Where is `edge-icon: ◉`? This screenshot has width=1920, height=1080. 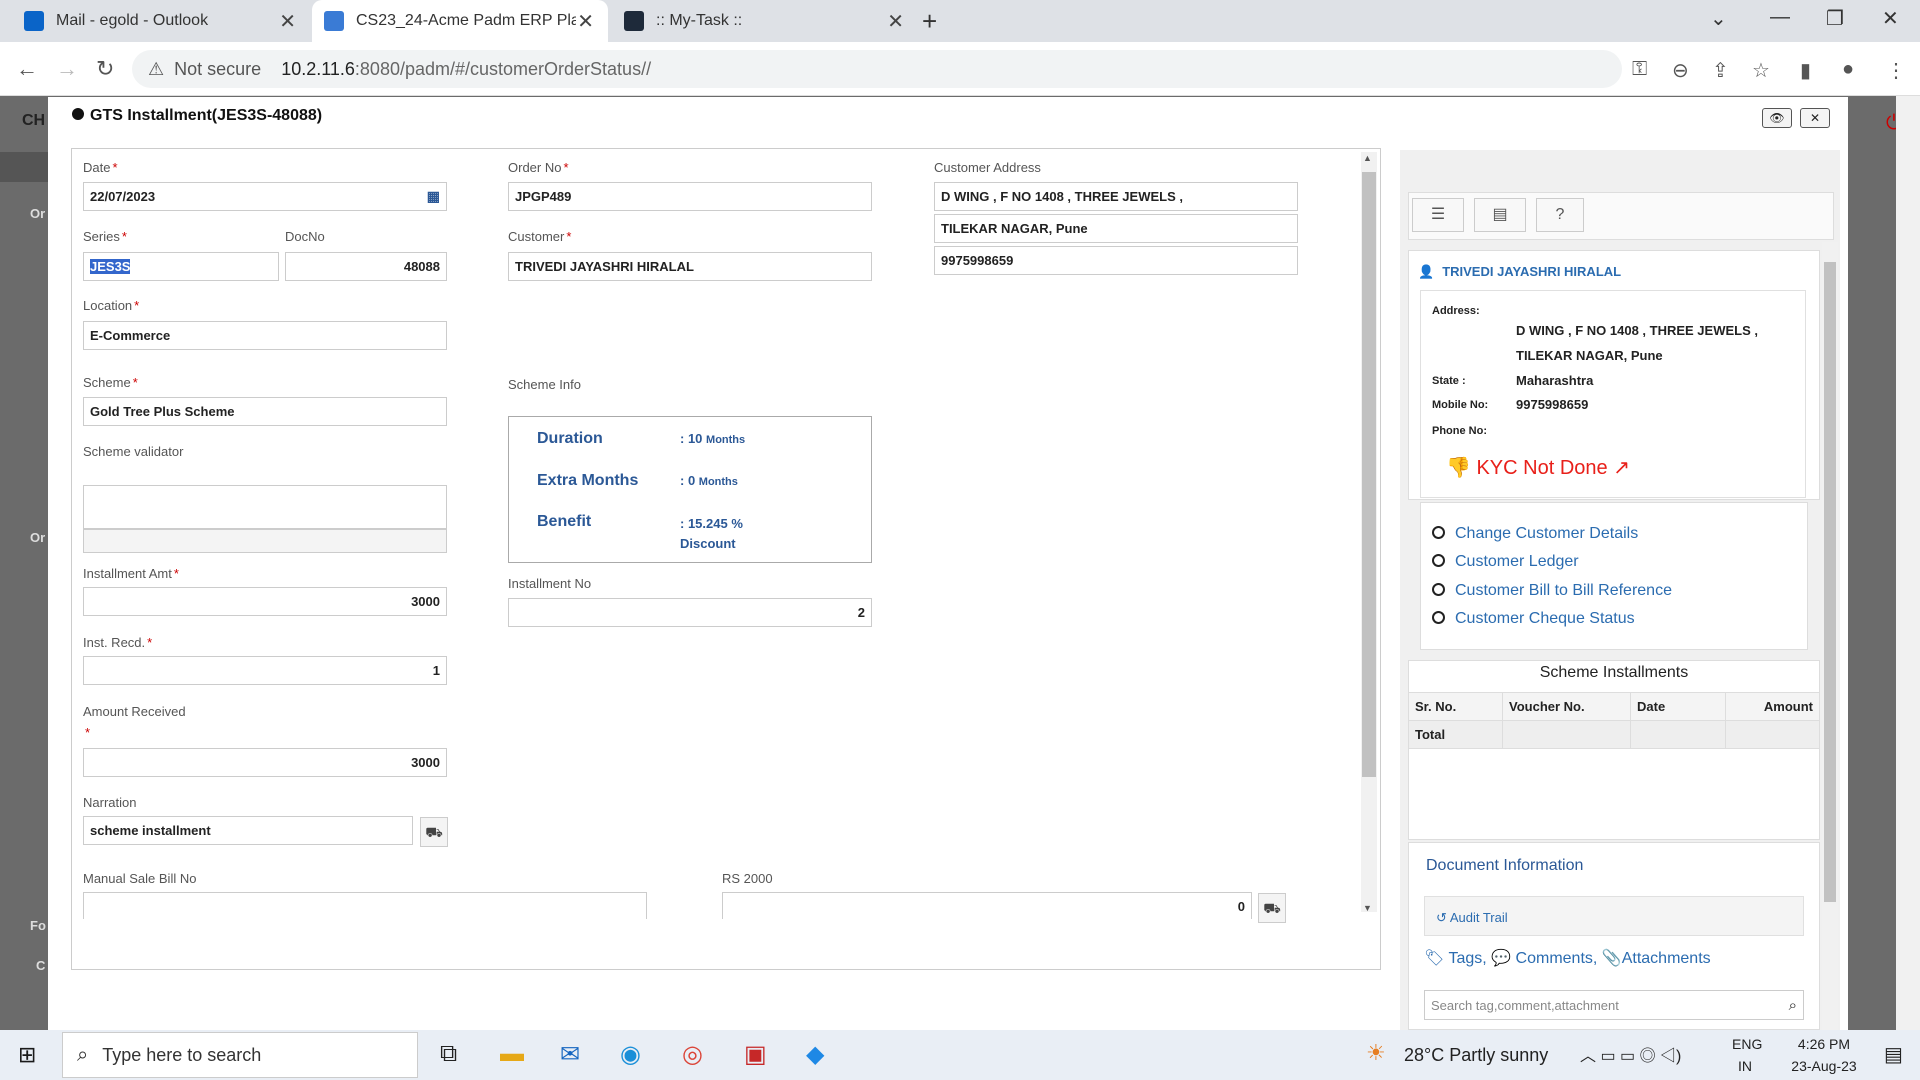
edge-icon: ◉ is located at coordinates (630, 1054).